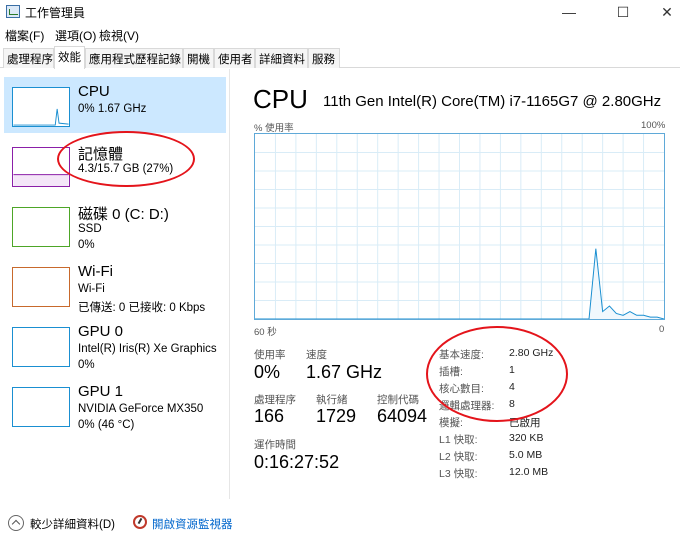  I want to click on sidebar-item-gpu0: GPU 0 Intel(R) Iris(R) Xe Graphics 0%, so click(115, 345).